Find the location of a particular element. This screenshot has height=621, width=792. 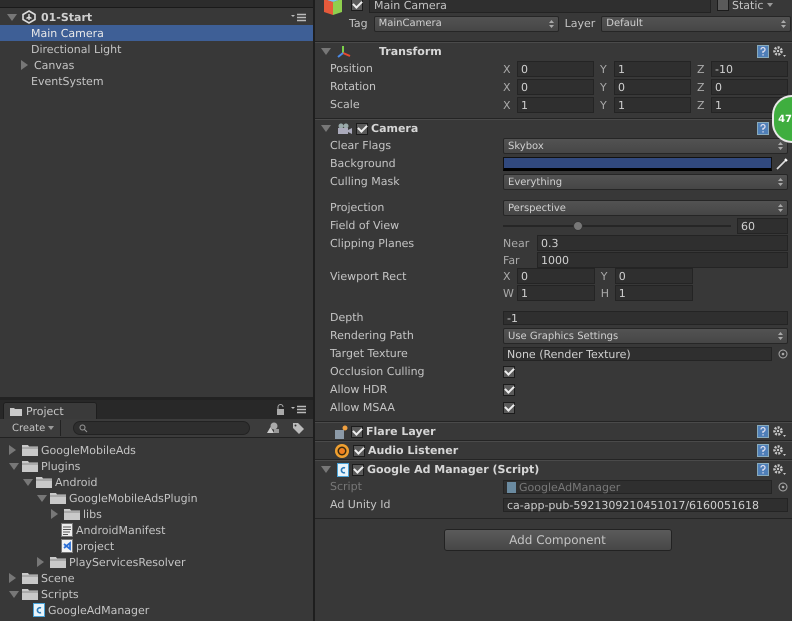

axis-label: W is located at coordinates (509, 293).